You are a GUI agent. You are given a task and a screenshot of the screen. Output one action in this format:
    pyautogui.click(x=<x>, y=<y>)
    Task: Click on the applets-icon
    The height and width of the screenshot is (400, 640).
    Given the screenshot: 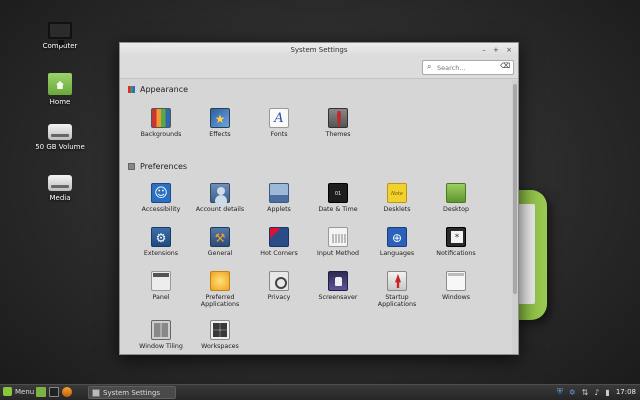 What is the action you would take?
    pyautogui.click(x=279, y=193)
    